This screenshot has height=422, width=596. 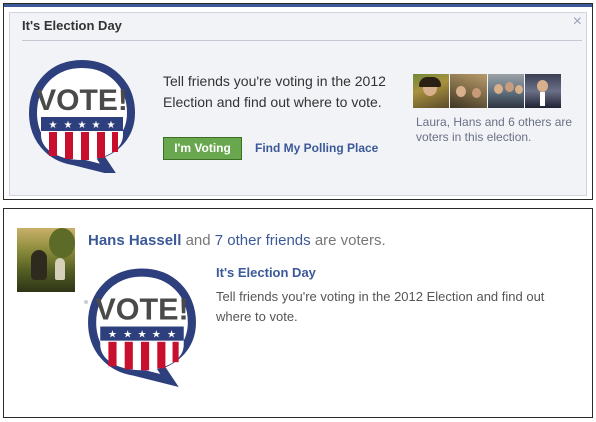 What do you see at coordinates (72, 25) in the screenshot?
I see `card-title: It's Election Day` at bounding box center [72, 25].